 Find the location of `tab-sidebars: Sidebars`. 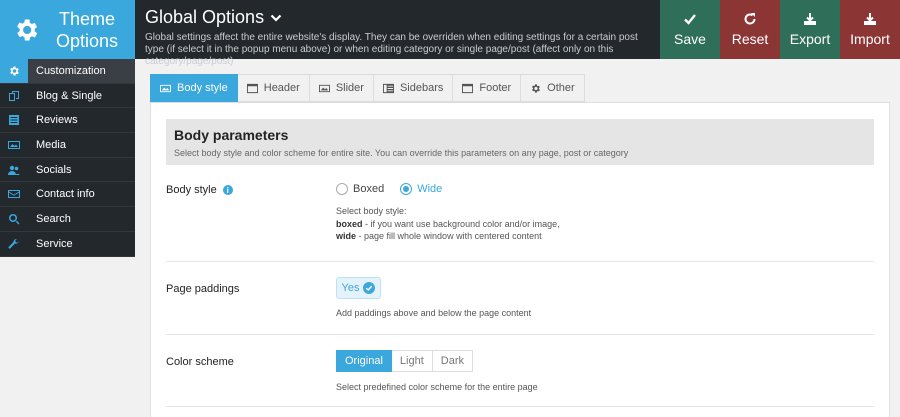

tab-sidebars: Sidebars is located at coordinates (413, 88).